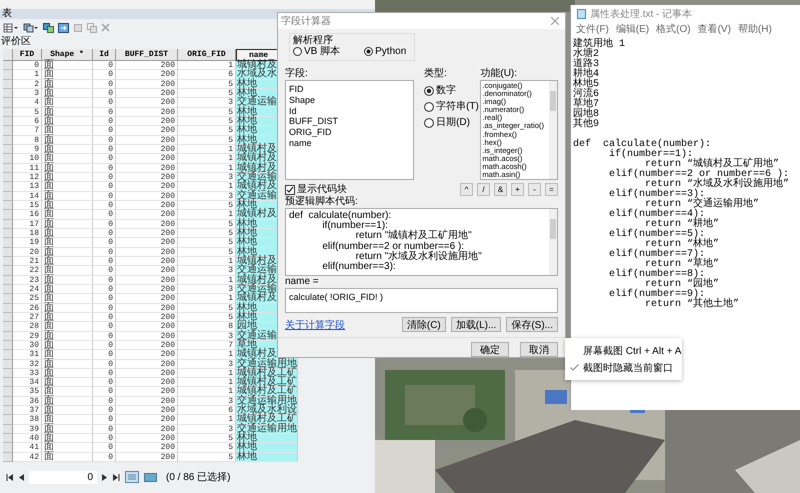 This screenshot has height=493, width=800. Describe the element at coordinates (633, 29) in the screenshot. I see `menu-item: 编辑(E)` at that location.